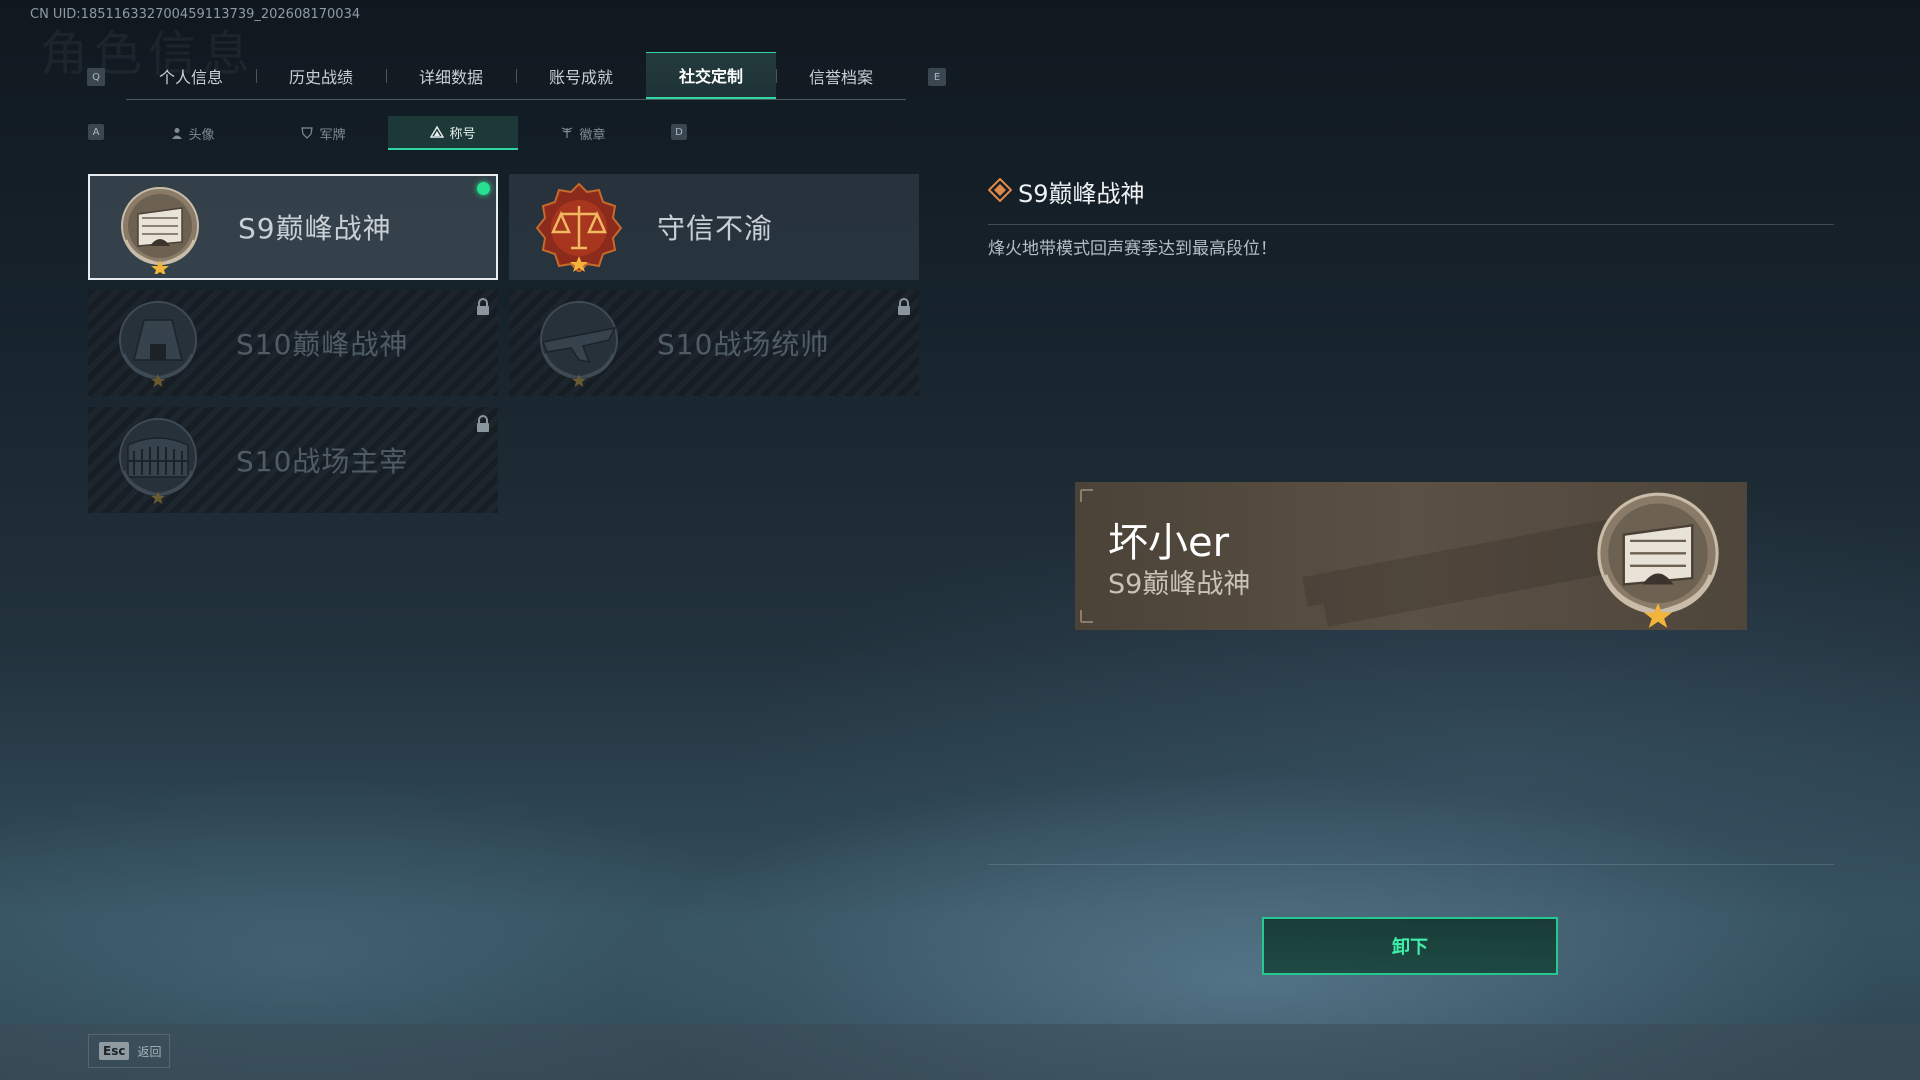 This screenshot has height=1080, width=1920. I want to click on shield-icon, so click(307, 133).